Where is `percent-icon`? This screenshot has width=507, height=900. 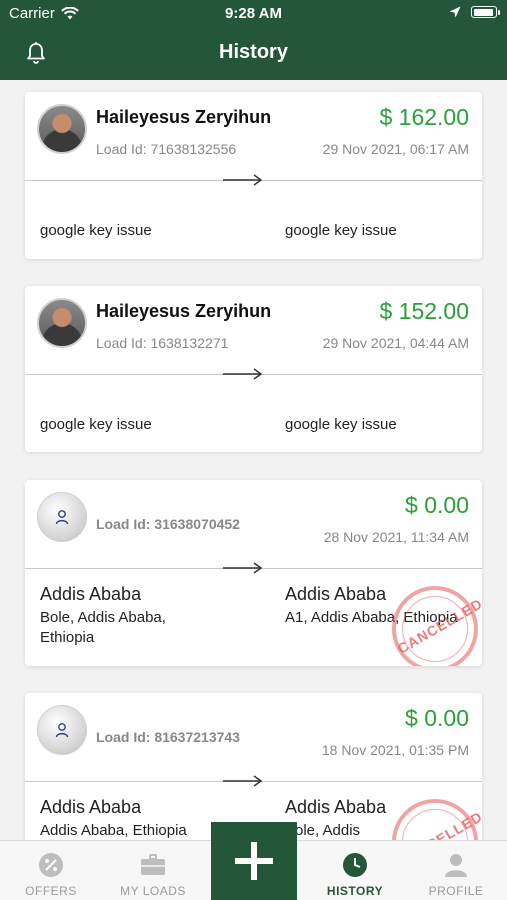
percent-icon is located at coordinates (51, 865).